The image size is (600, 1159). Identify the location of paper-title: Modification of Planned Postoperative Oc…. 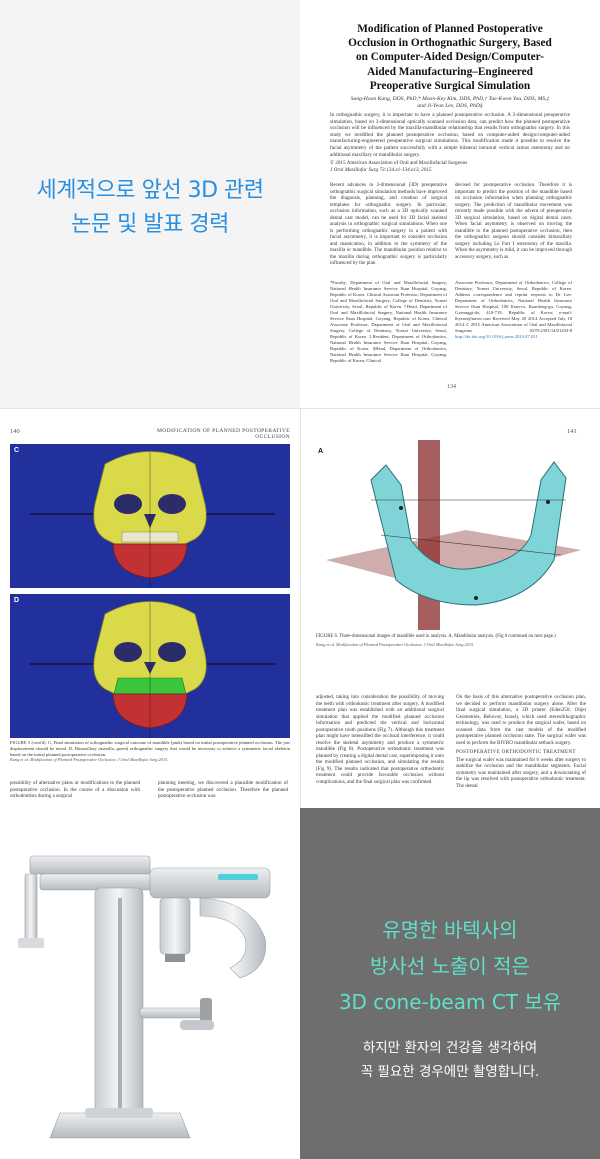
(450, 57).